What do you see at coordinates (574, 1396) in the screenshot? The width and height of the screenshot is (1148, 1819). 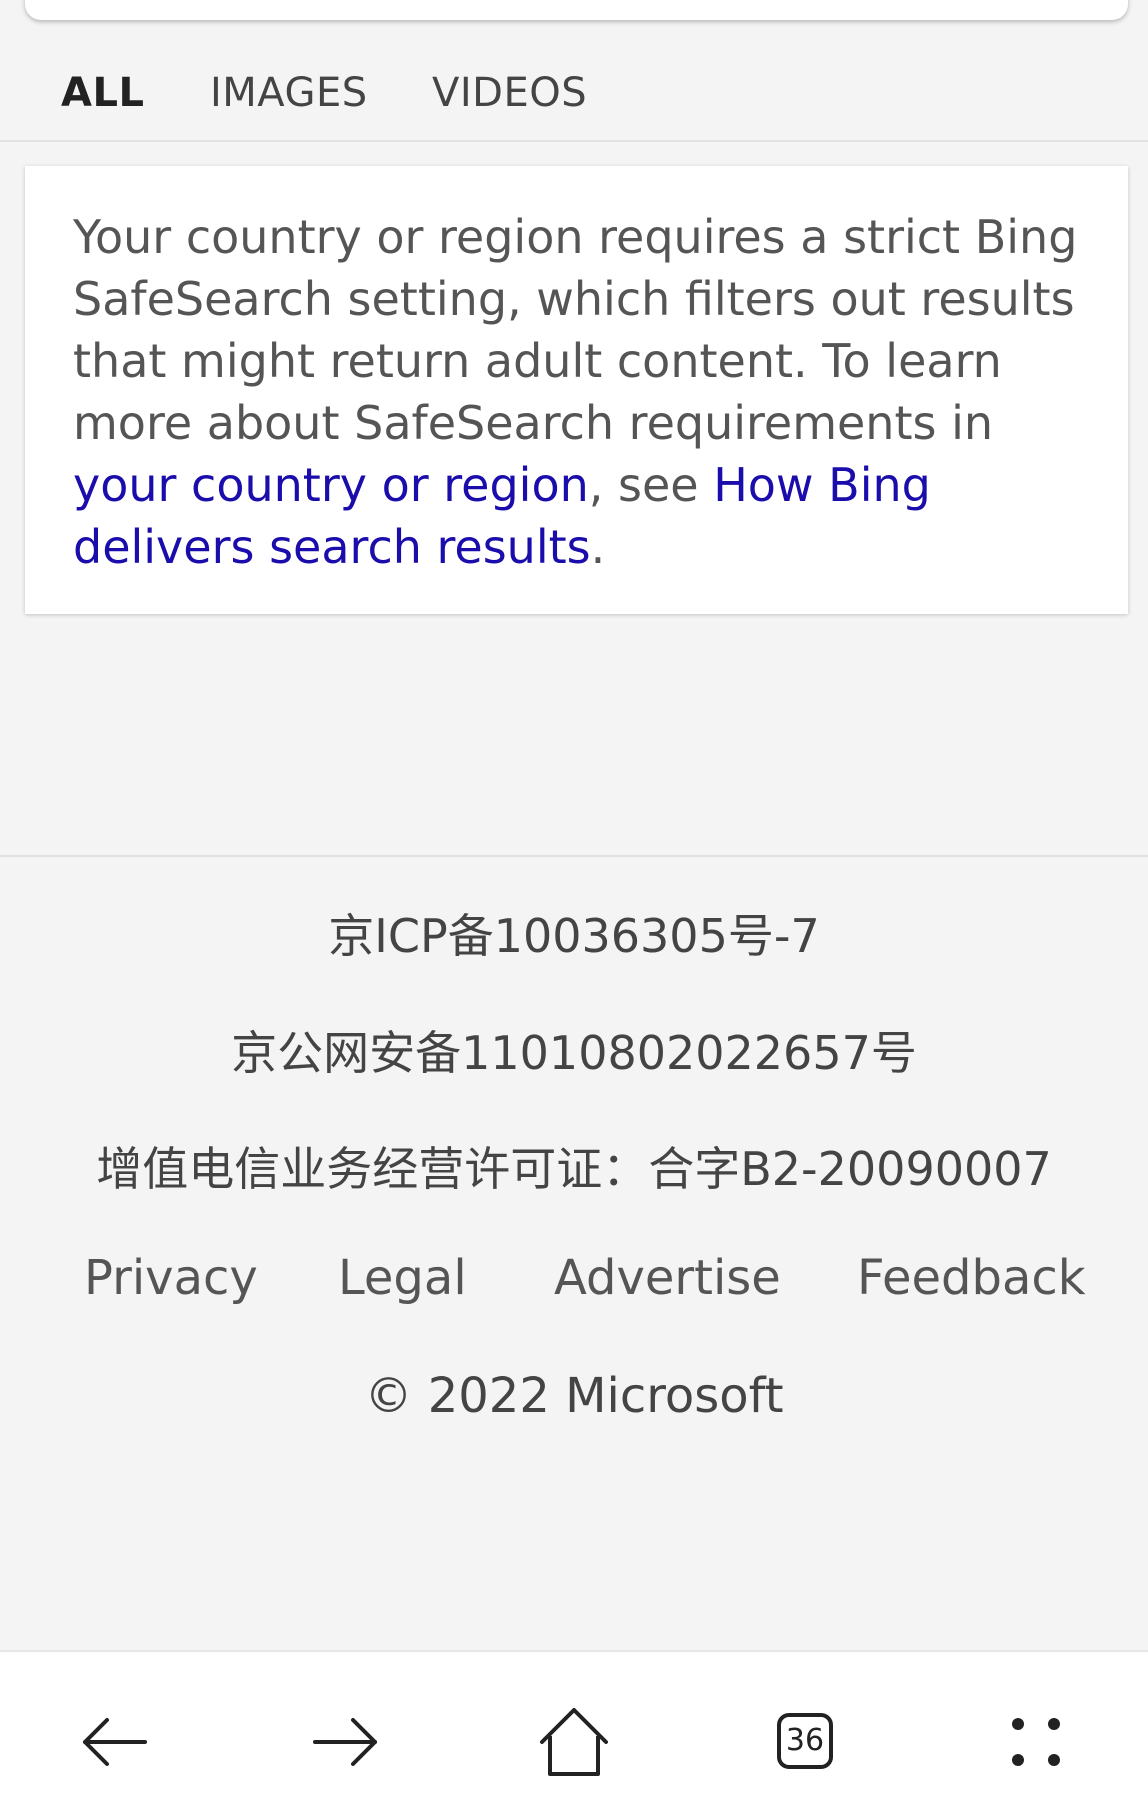 I see `copyright: © 2022 Microsoft` at bounding box center [574, 1396].